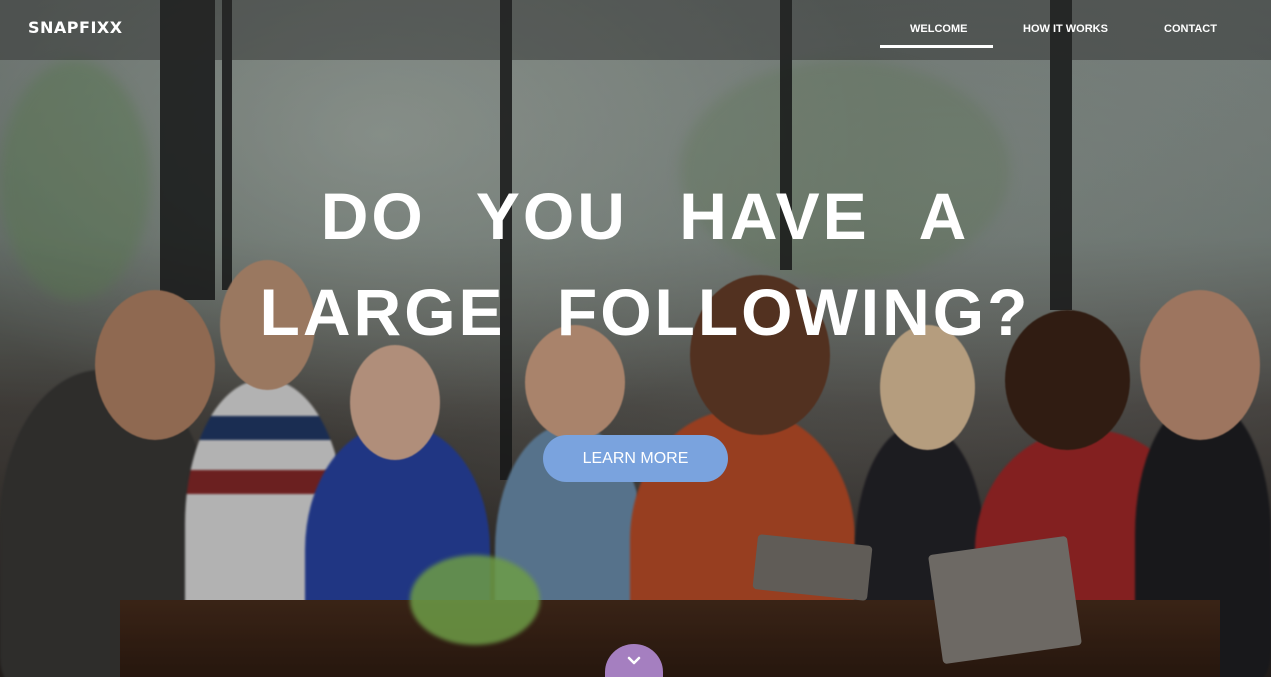  What do you see at coordinates (634, 660) in the screenshot?
I see `chevron-down-icon` at bounding box center [634, 660].